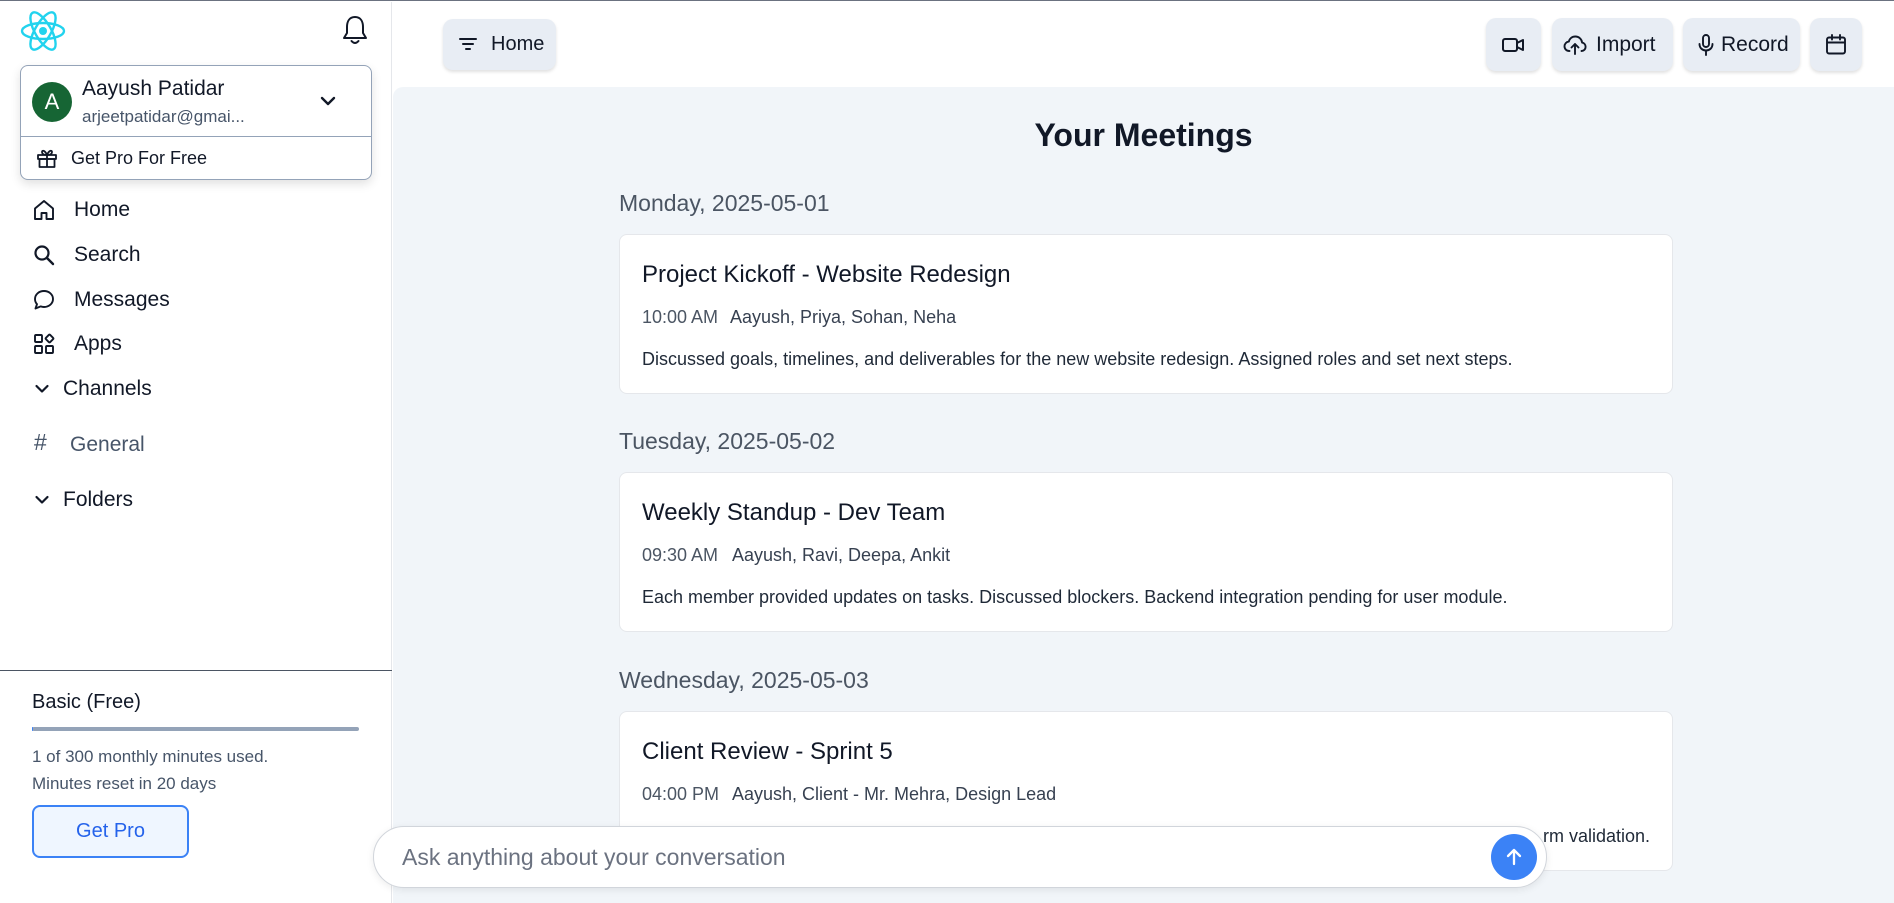 Image resolution: width=1894 pixels, height=903 pixels. Describe the element at coordinates (932, 857) in the screenshot. I see `chat-input` at that location.